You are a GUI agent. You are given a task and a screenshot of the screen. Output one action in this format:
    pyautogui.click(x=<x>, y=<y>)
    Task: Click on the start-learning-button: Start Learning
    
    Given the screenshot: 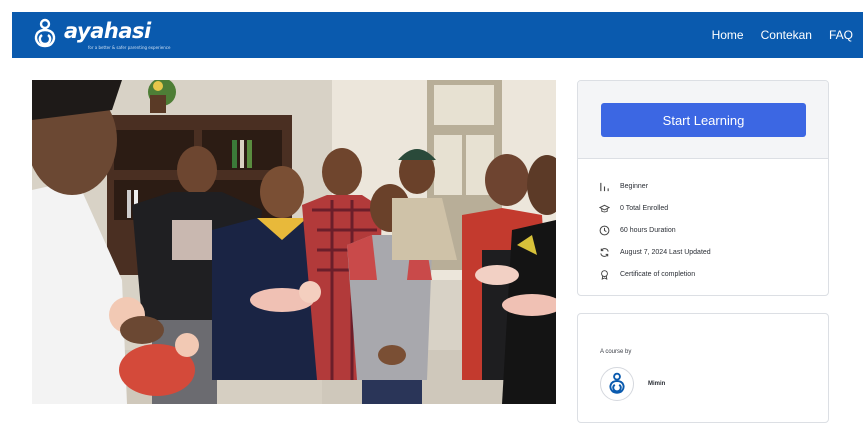 What is the action you would take?
    pyautogui.click(x=703, y=120)
    